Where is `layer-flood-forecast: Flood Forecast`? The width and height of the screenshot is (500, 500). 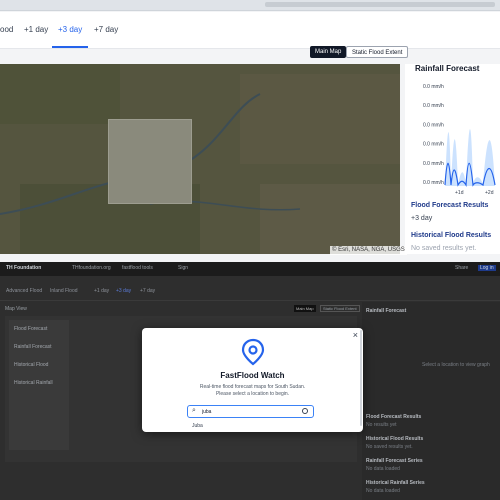 layer-flood-forecast: Flood Forecast is located at coordinates (30, 329).